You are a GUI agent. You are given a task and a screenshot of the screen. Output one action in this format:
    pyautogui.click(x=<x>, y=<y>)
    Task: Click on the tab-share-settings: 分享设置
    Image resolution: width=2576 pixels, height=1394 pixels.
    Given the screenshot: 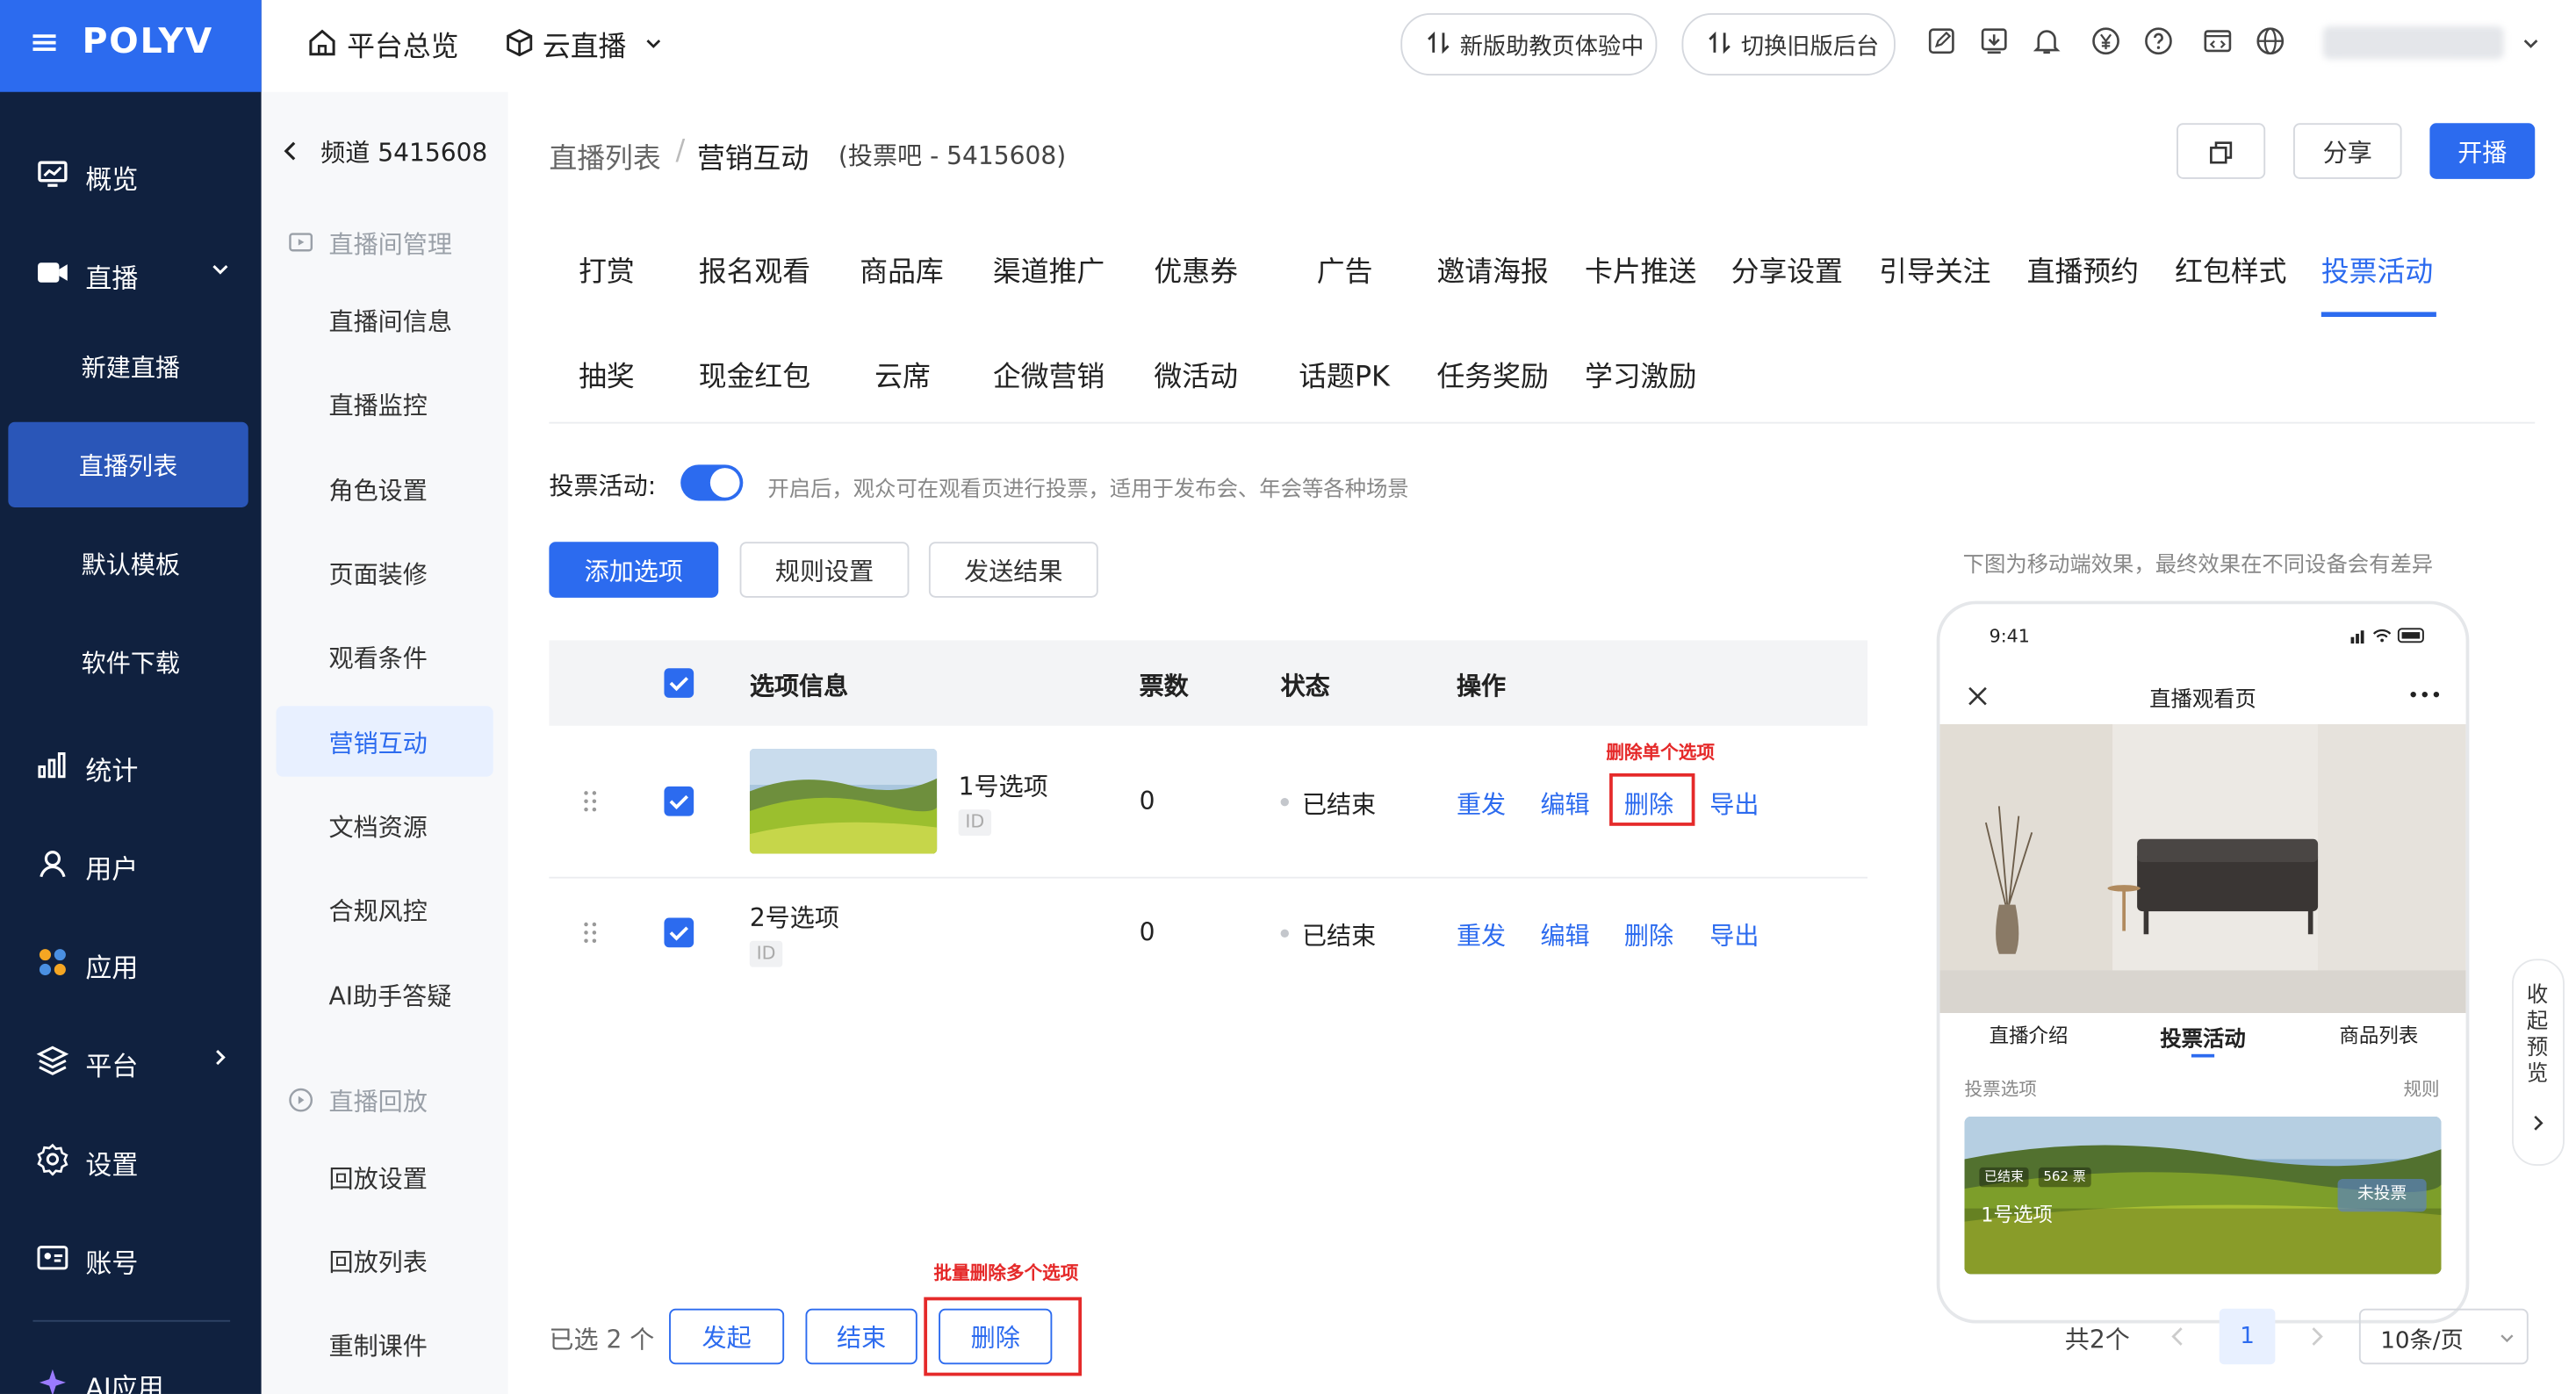 What is the action you would take?
    pyautogui.click(x=1787, y=268)
    